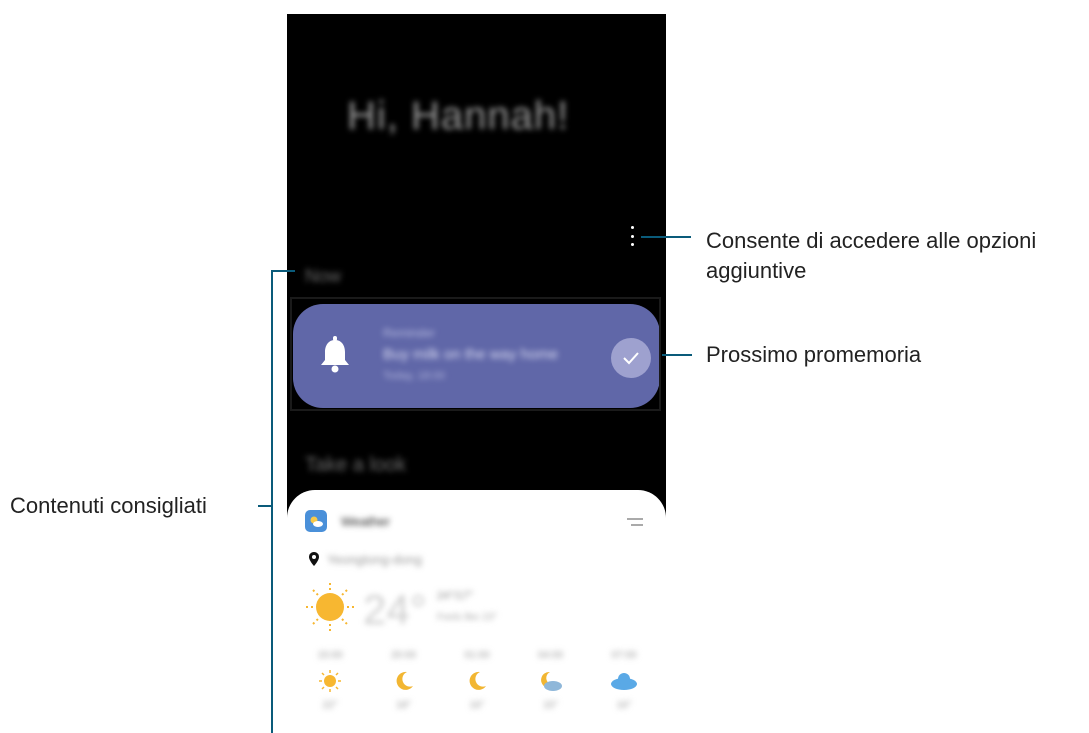 The image size is (1089, 733). Describe the element at coordinates (395, 609) in the screenshot. I see `weather-temperature: 24°` at that location.